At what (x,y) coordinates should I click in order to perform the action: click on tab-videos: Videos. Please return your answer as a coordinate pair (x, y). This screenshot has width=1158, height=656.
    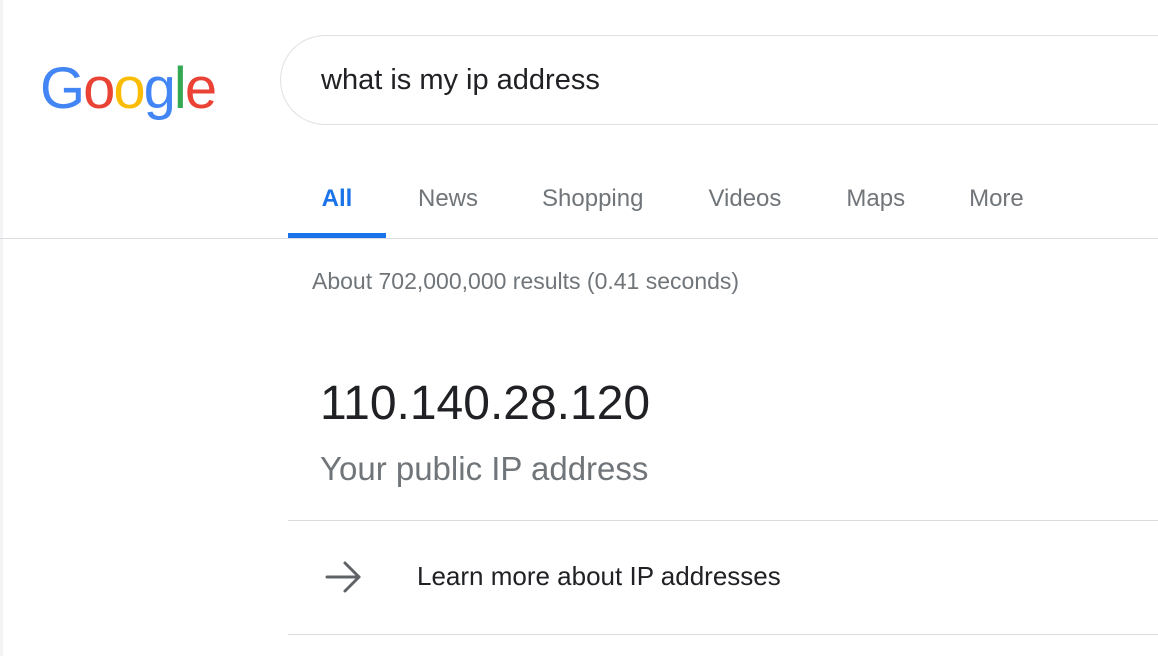
    Looking at the image, I should click on (744, 199).